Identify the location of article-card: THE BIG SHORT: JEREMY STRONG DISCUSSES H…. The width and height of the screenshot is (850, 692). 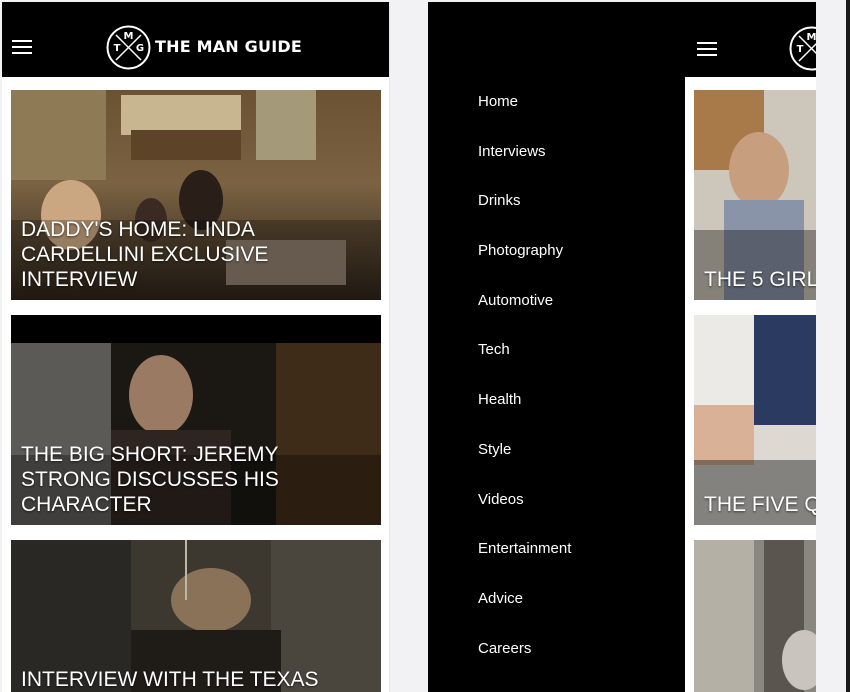
(196, 420).